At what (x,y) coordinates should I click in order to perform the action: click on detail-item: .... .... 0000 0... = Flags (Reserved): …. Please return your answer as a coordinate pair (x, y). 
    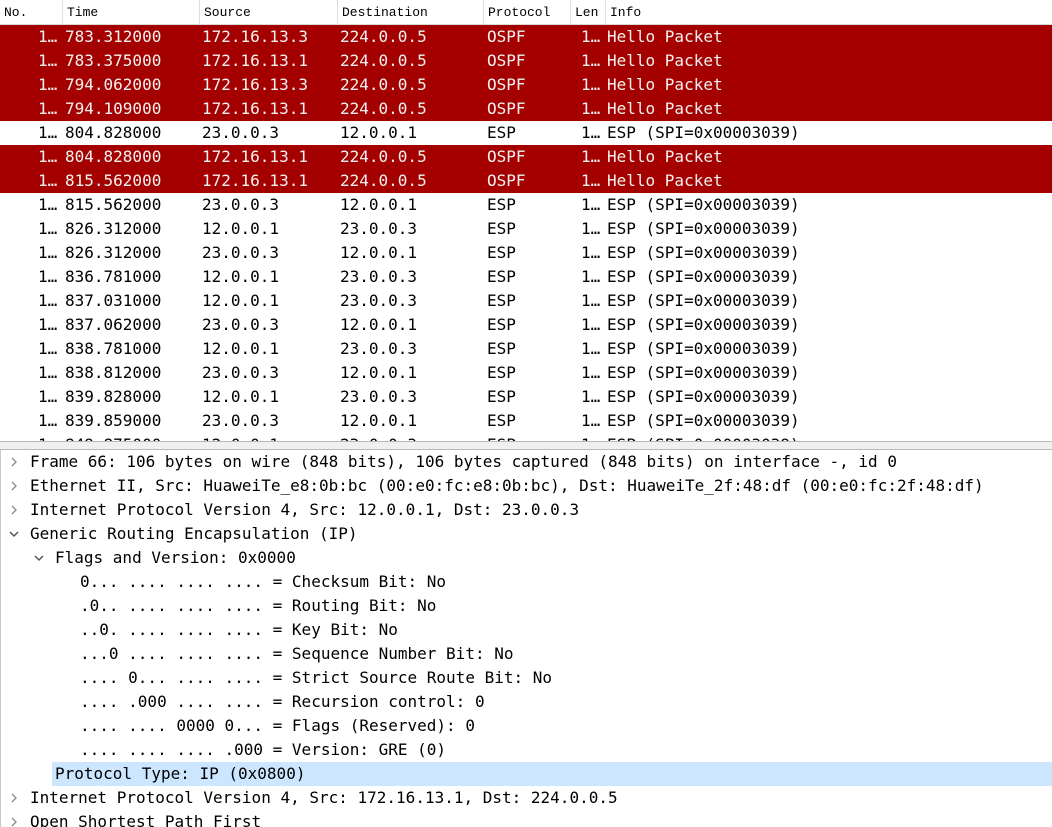
    Looking at the image, I should click on (526, 726).